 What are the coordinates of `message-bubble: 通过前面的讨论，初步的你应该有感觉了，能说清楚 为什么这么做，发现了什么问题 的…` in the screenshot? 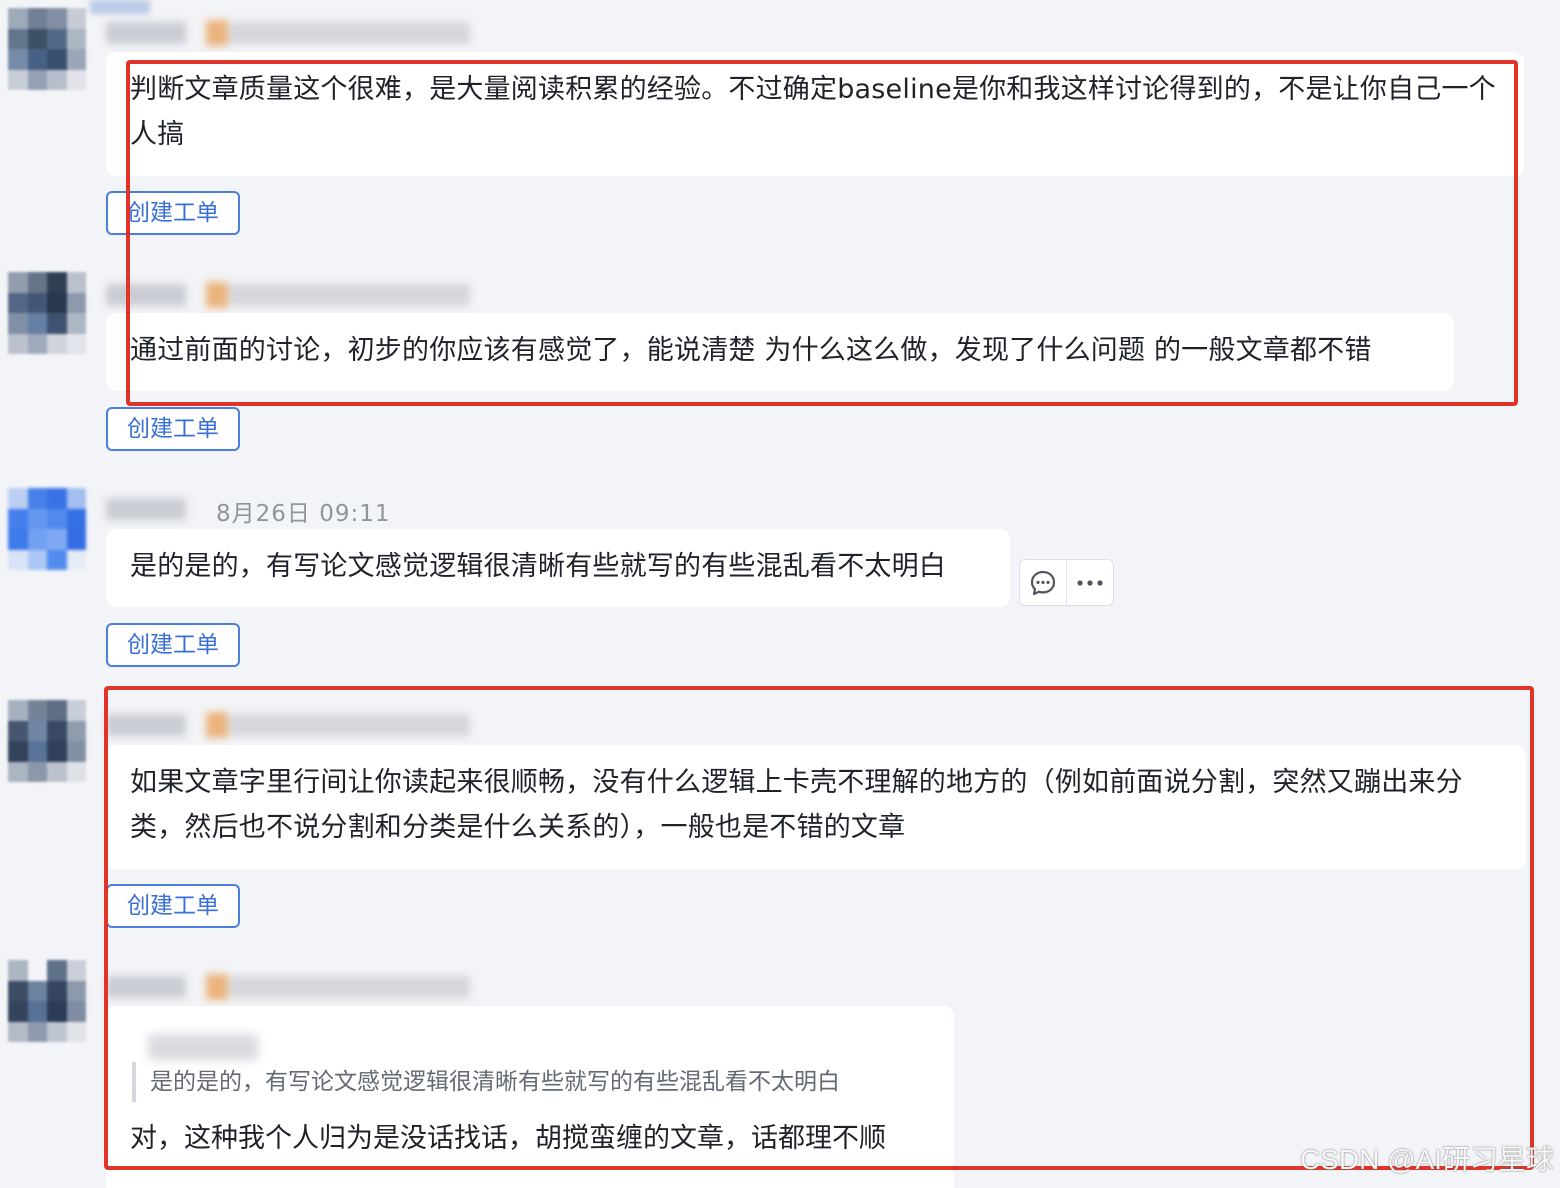 It's located at (780, 352).